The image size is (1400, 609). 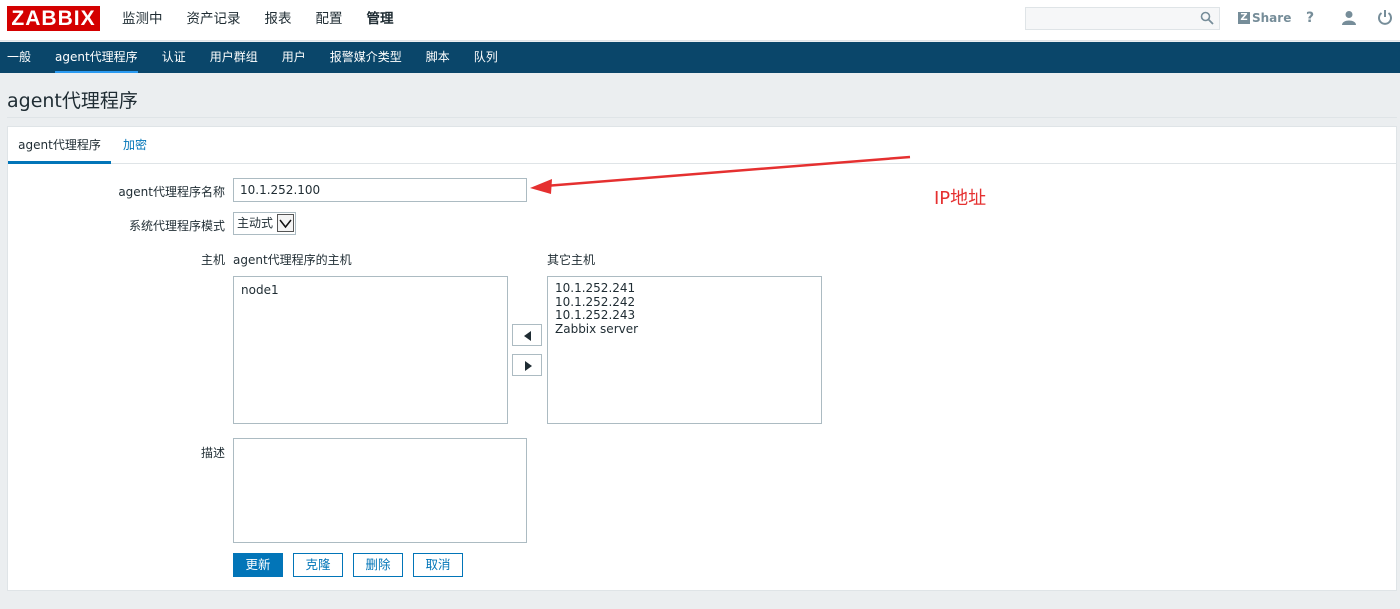 I want to click on top-header: ZABBIX 监测中 资产记录 报表 配置 管理 Z Share ?, so click(x=700, y=20).